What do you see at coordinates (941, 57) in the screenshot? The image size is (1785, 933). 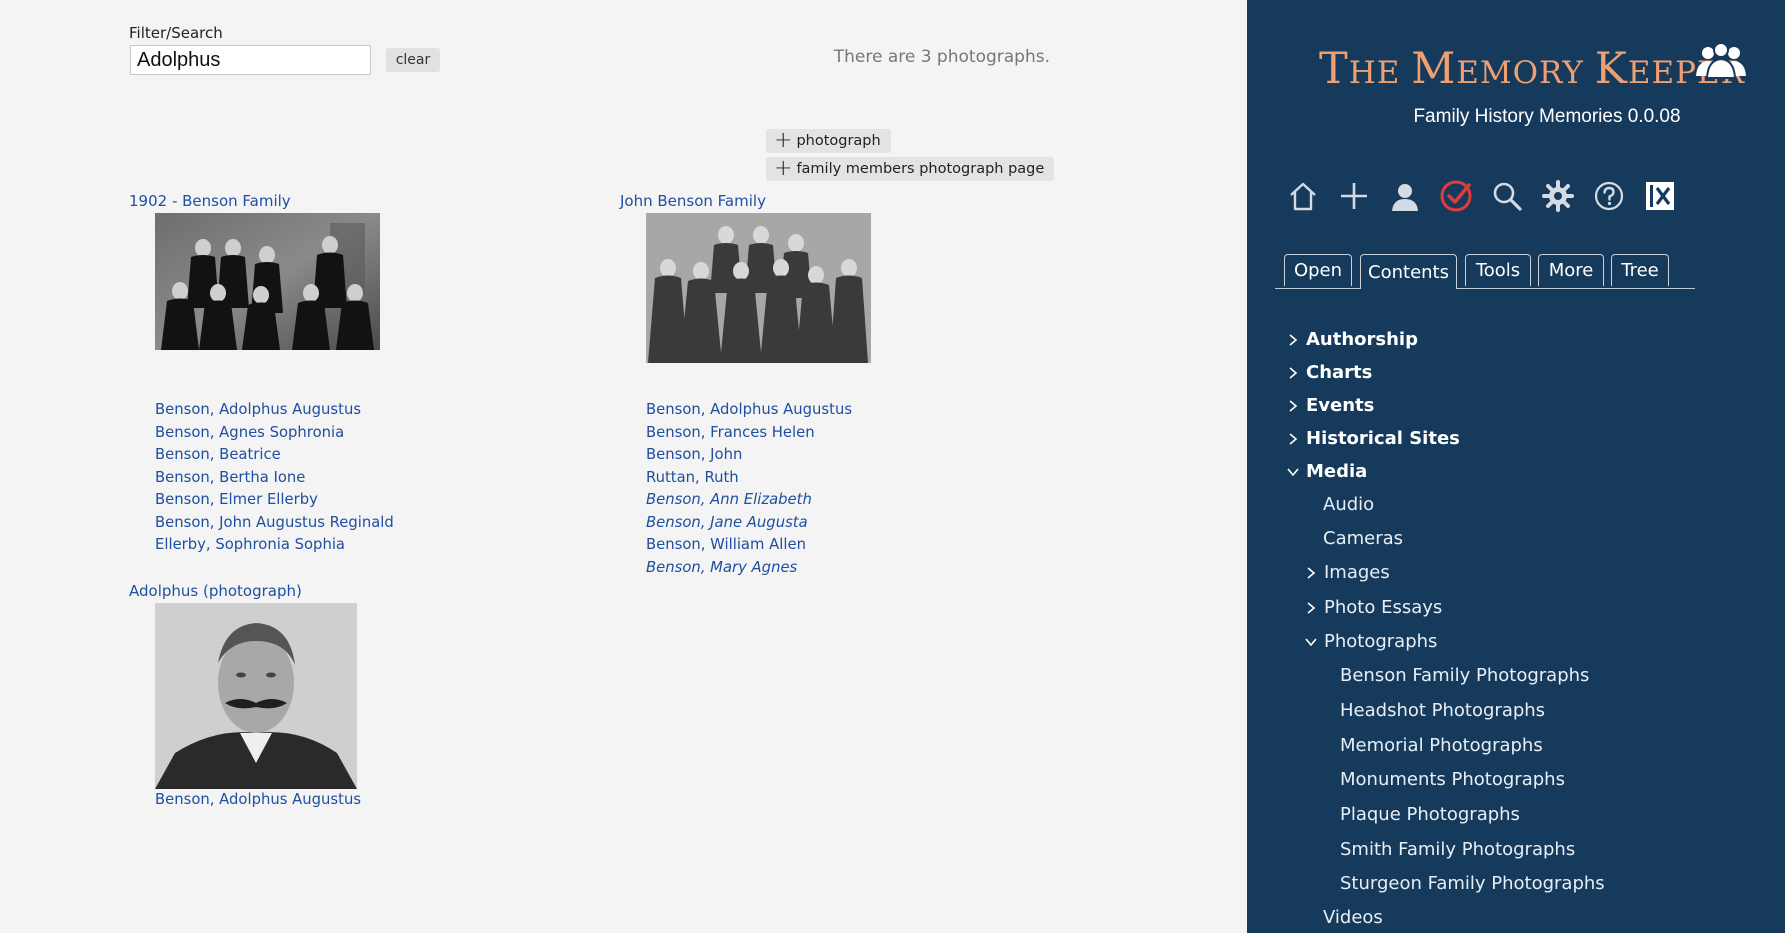 I see `photo-count-text: There are 3 photographs.` at bounding box center [941, 57].